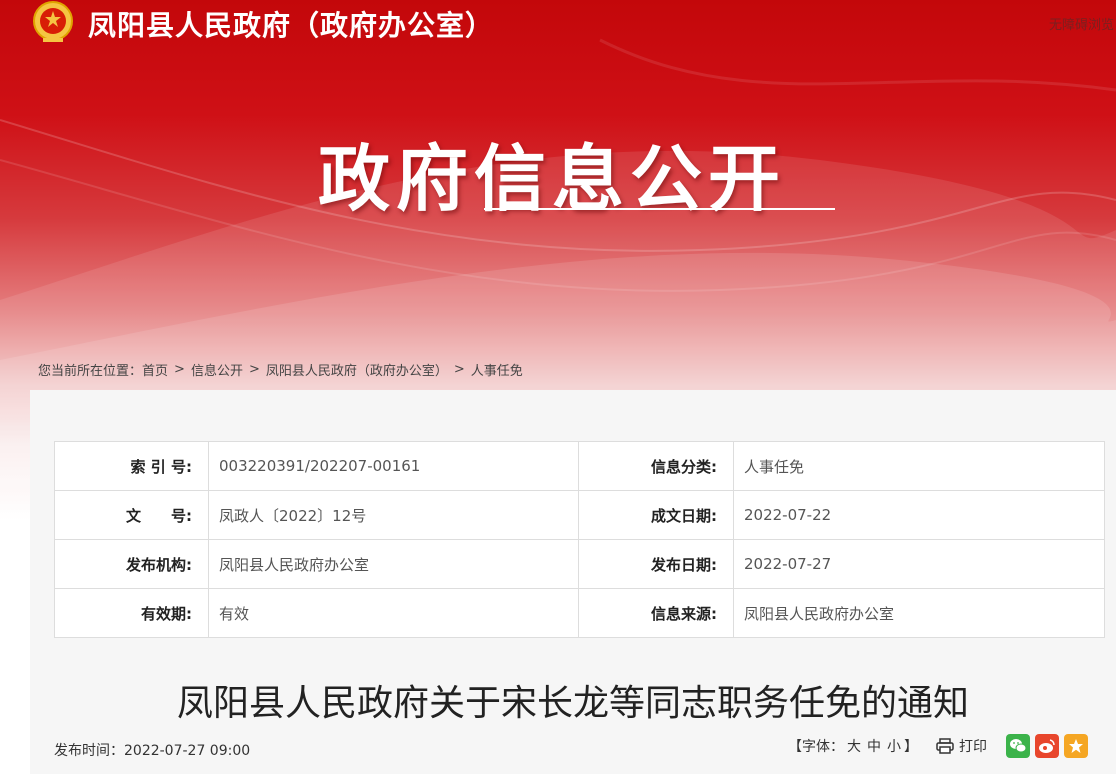 The height and width of the screenshot is (774, 1116). Describe the element at coordinates (131, 466) in the screenshot. I see `index-number-label: 索 引 号:` at that location.